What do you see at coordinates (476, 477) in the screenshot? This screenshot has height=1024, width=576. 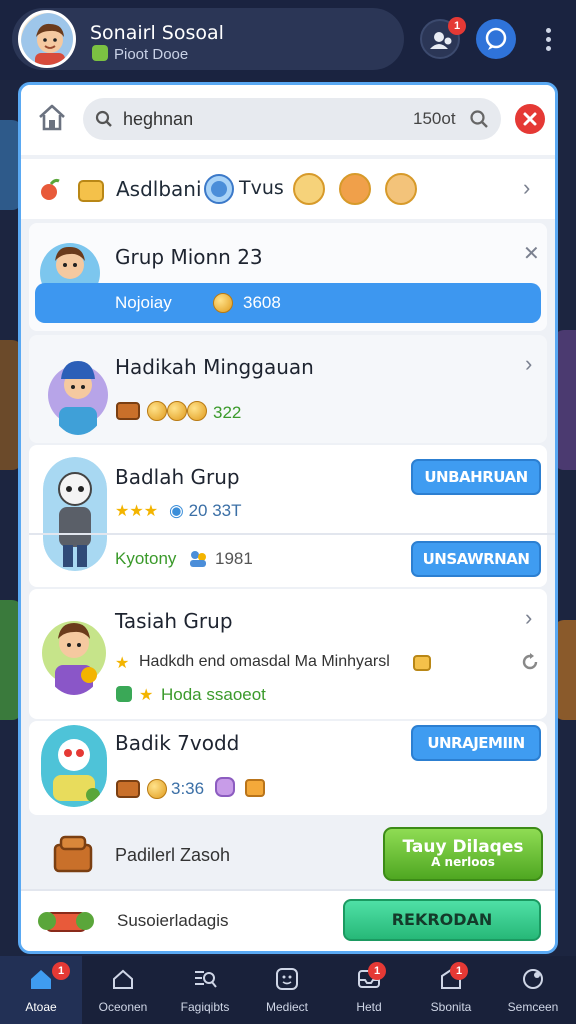 I see `join-button: UNBAHRUAN` at bounding box center [476, 477].